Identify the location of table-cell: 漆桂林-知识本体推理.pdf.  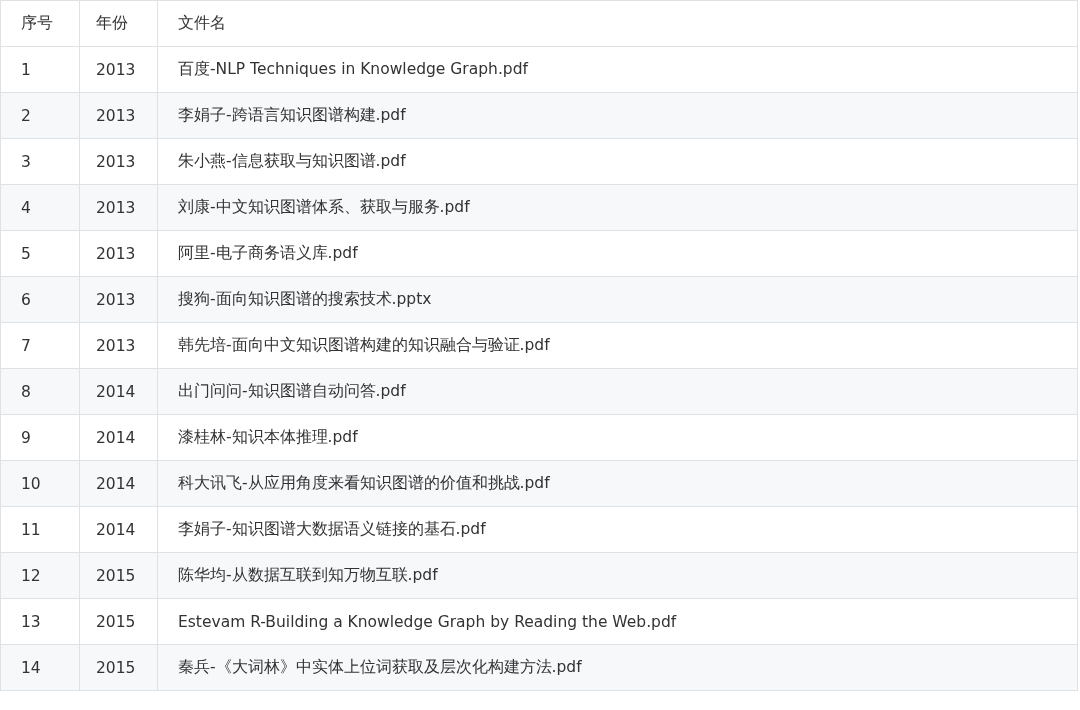
(617, 437).